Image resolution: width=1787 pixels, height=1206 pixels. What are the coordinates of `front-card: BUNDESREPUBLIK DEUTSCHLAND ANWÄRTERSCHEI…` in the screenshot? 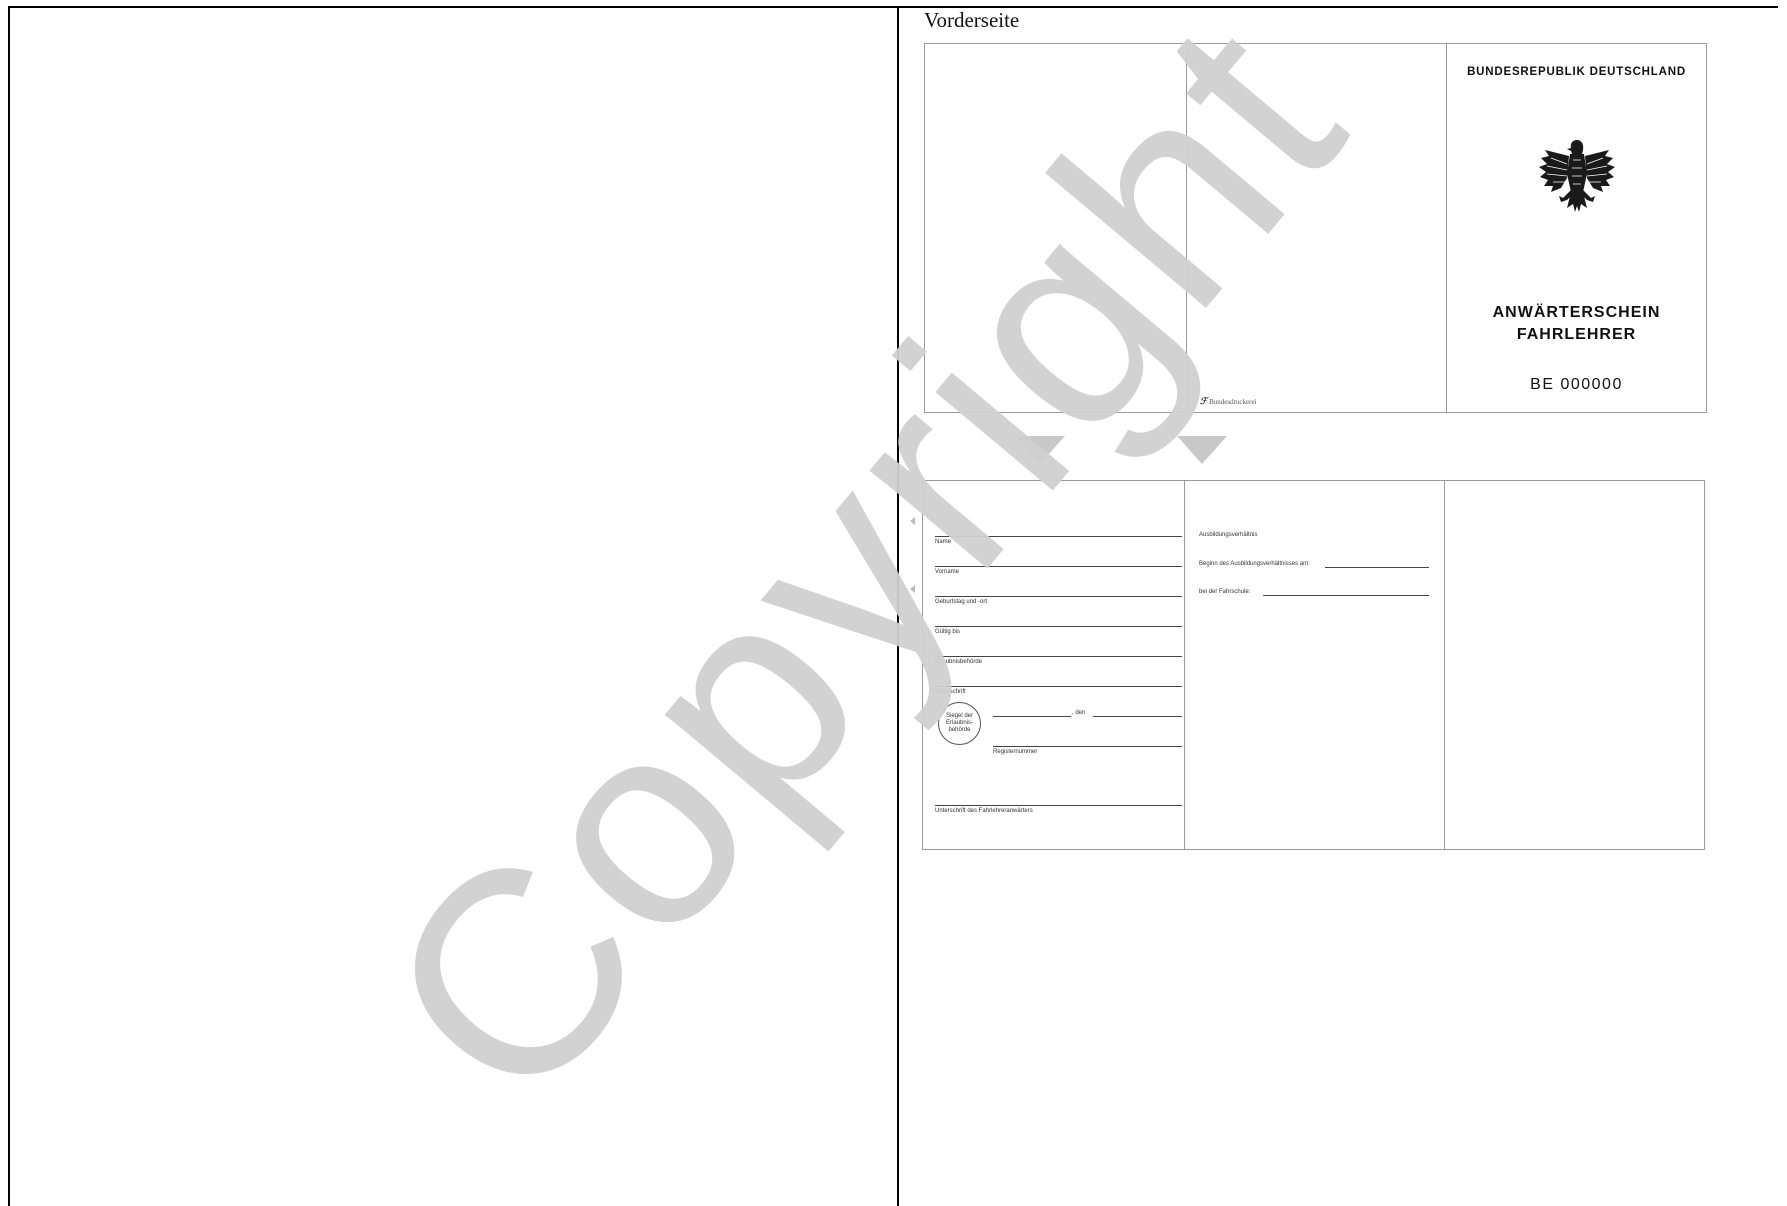 It's located at (1315, 228).